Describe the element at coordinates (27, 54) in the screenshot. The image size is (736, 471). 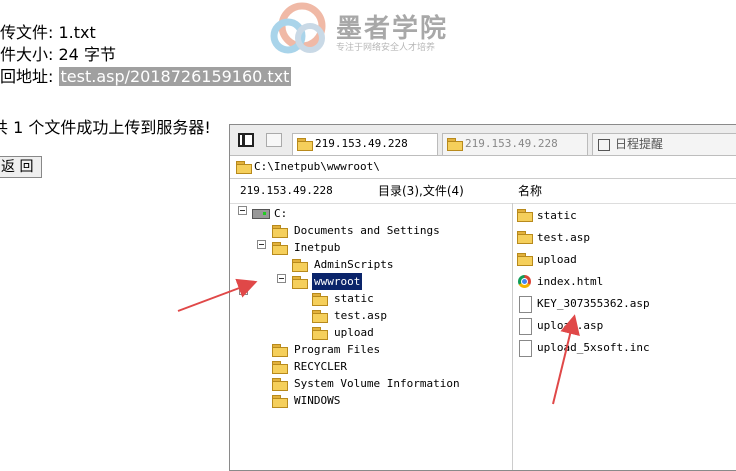
I see `size-label: 文件大小:` at that location.